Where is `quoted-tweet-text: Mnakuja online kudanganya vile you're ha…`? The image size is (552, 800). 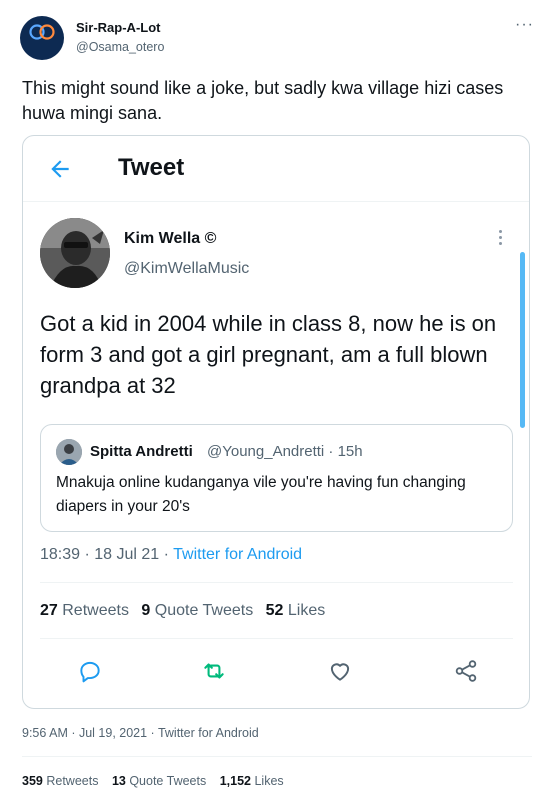 quoted-tweet-text: Mnakuja online kudanganya vile you're ha… is located at coordinates (261, 494).